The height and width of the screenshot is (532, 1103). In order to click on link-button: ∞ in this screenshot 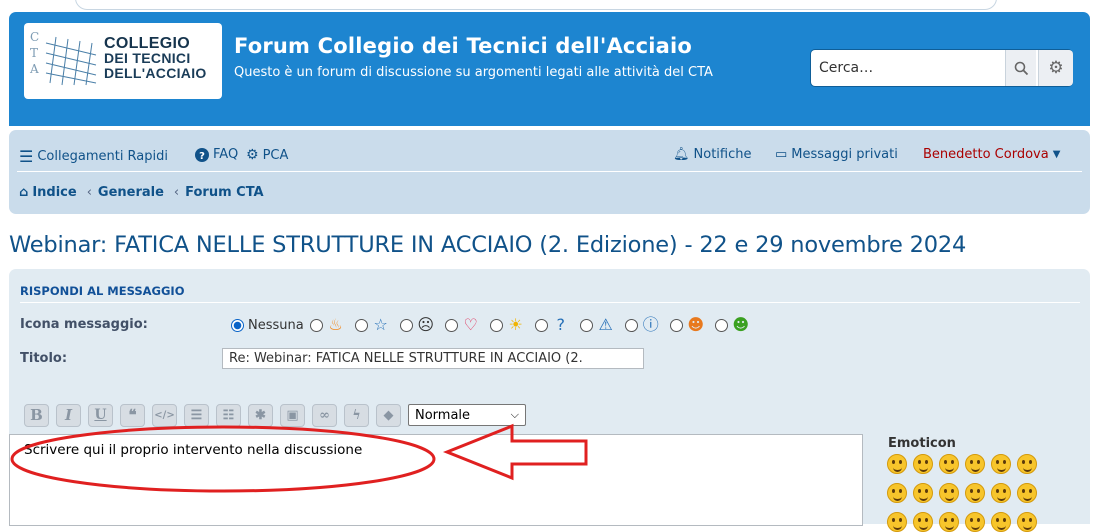, I will do `click(324, 415)`.